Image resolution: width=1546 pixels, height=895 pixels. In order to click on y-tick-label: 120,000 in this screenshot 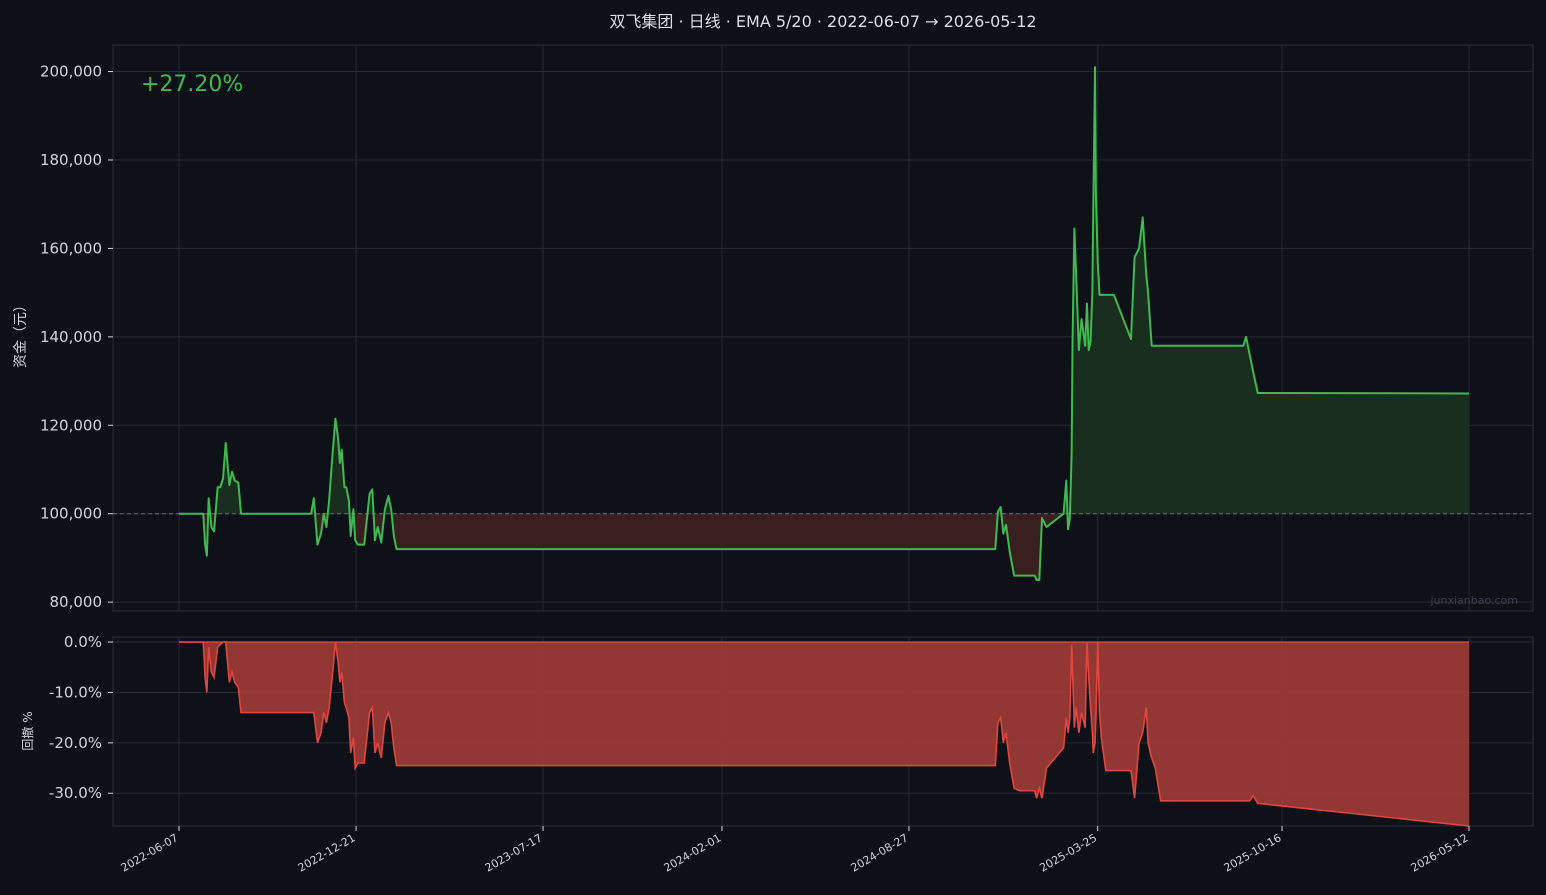, I will do `click(71, 425)`.